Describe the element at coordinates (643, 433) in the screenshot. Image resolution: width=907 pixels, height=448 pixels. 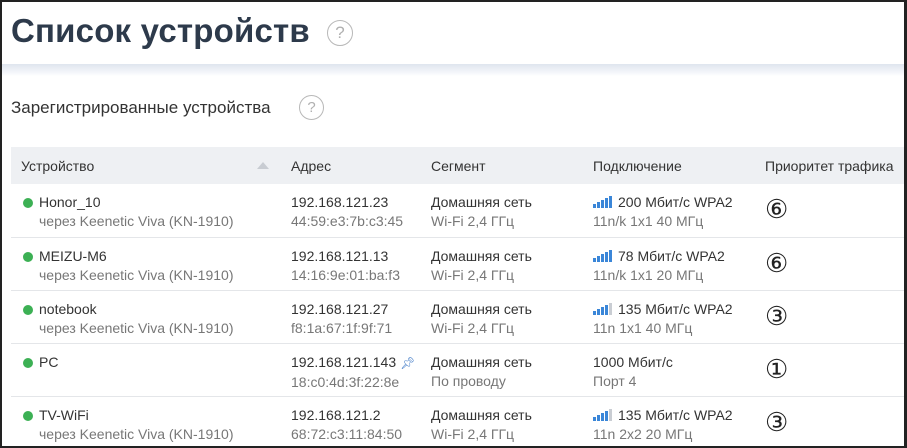
I see `connection-details: 11n 2x2 20 МГц` at that location.